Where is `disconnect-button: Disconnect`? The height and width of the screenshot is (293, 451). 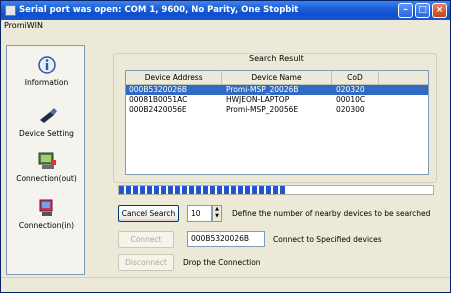 disconnect-button: Disconnect is located at coordinates (146, 262).